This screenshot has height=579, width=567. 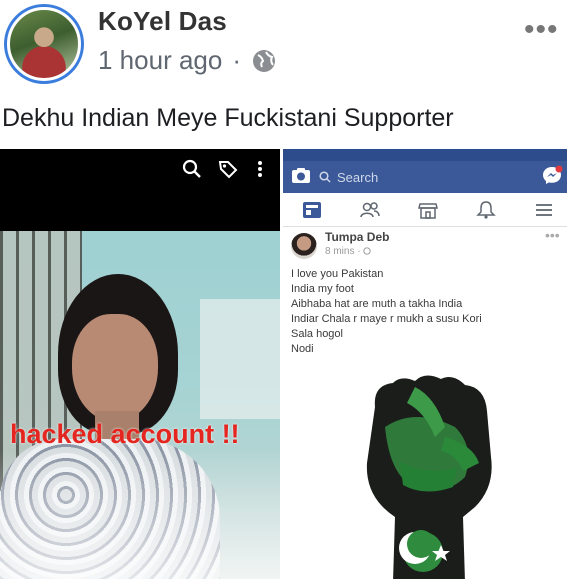 What do you see at coordinates (544, 210) in the screenshot?
I see `menu-tab-icon` at bounding box center [544, 210].